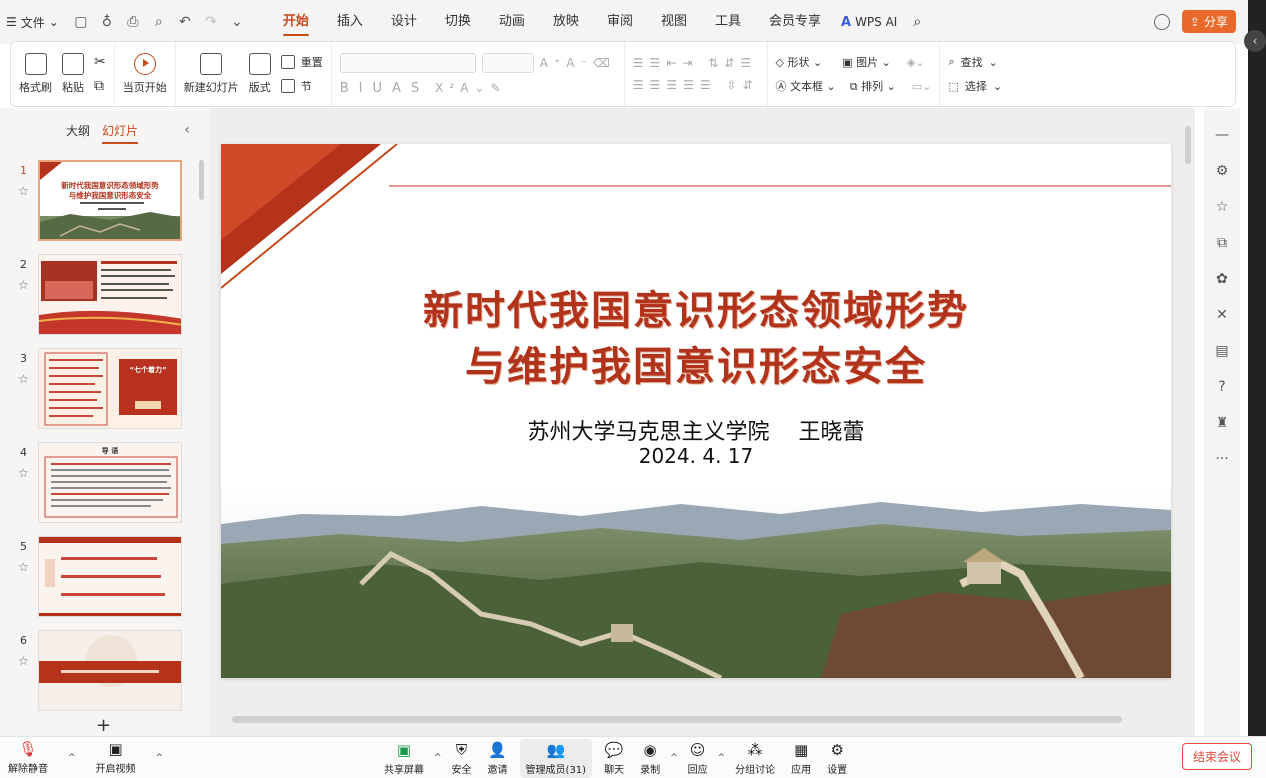  Describe the element at coordinates (578, 63) in the screenshot. I see `font-grow-shrink-icon: A⁺A⁻⌫` at that location.